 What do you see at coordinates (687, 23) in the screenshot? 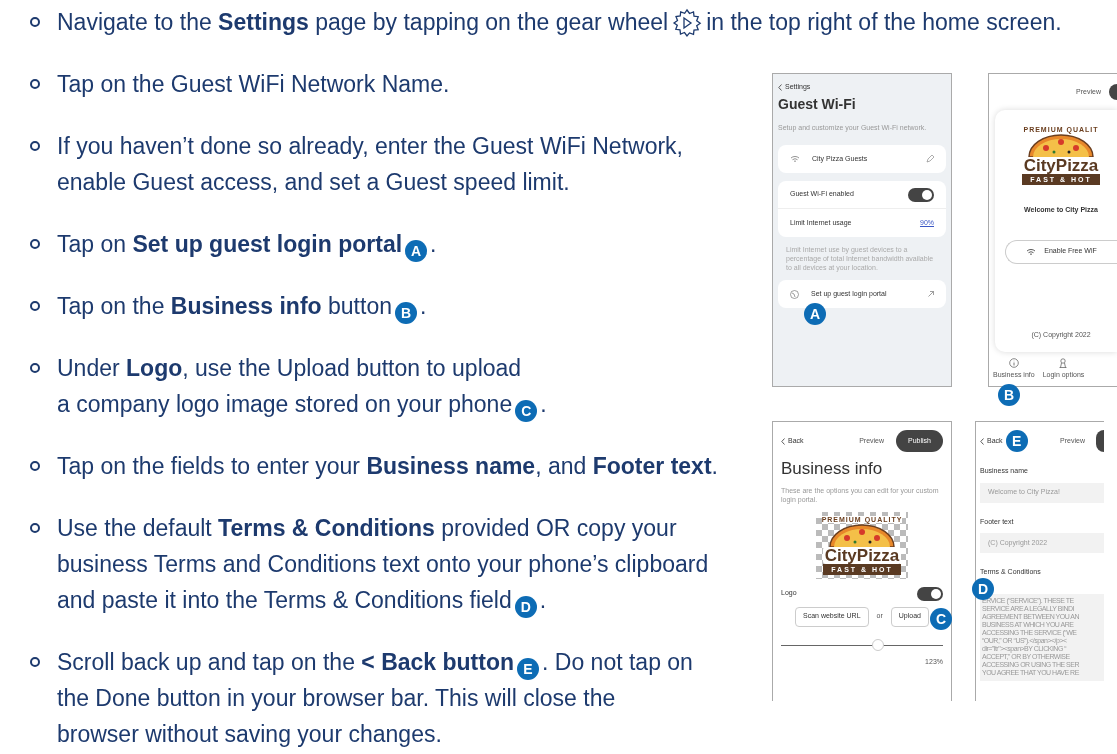
I see `gear-icon` at bounding box center [687, 23].